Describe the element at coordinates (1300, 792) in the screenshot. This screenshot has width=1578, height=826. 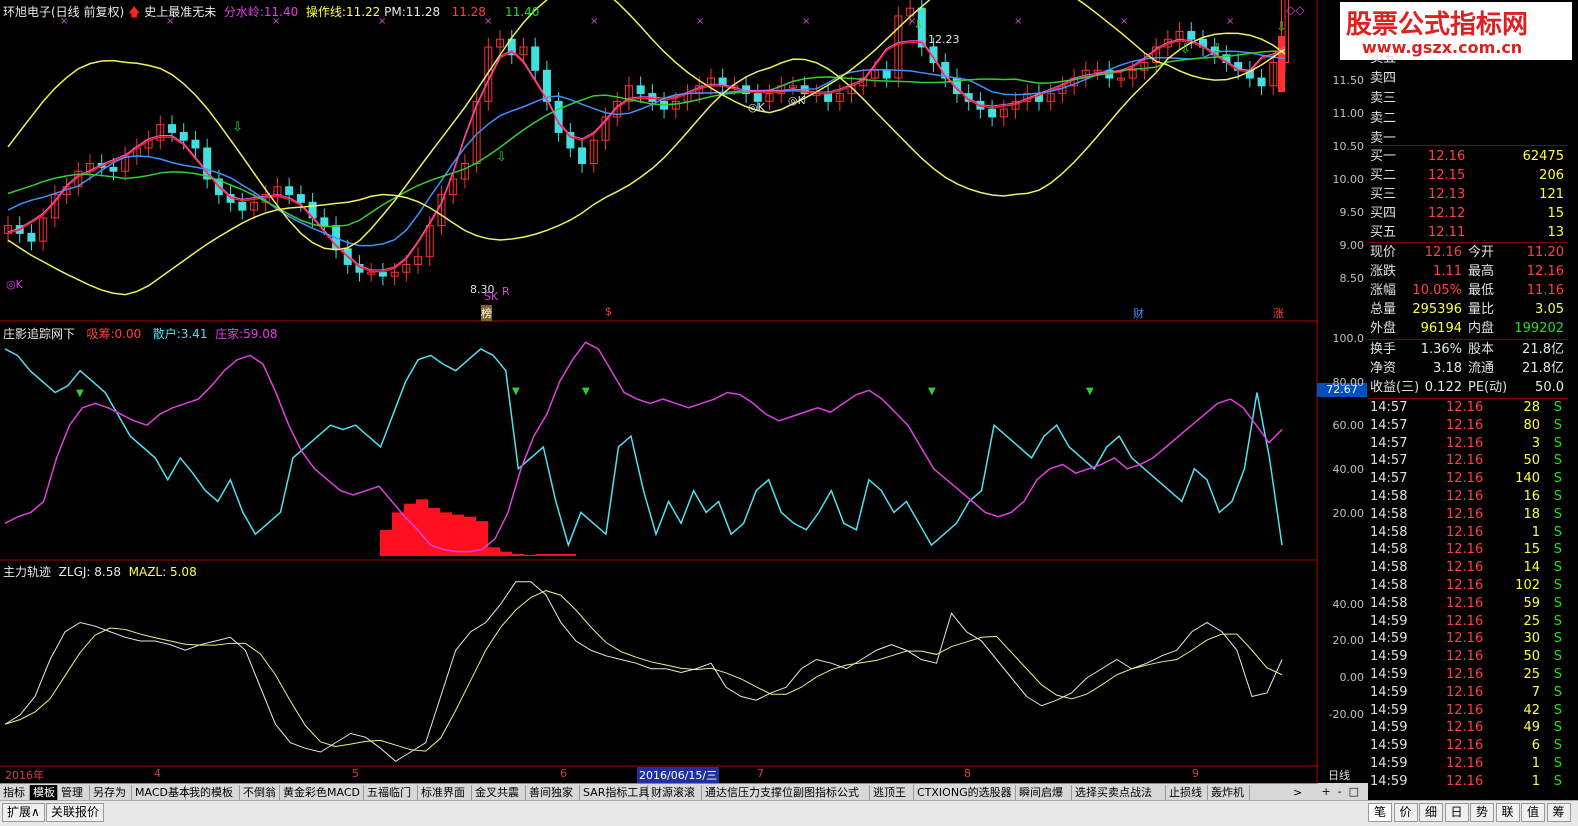
I see `tab-scroll-right-icon: >` at that location.